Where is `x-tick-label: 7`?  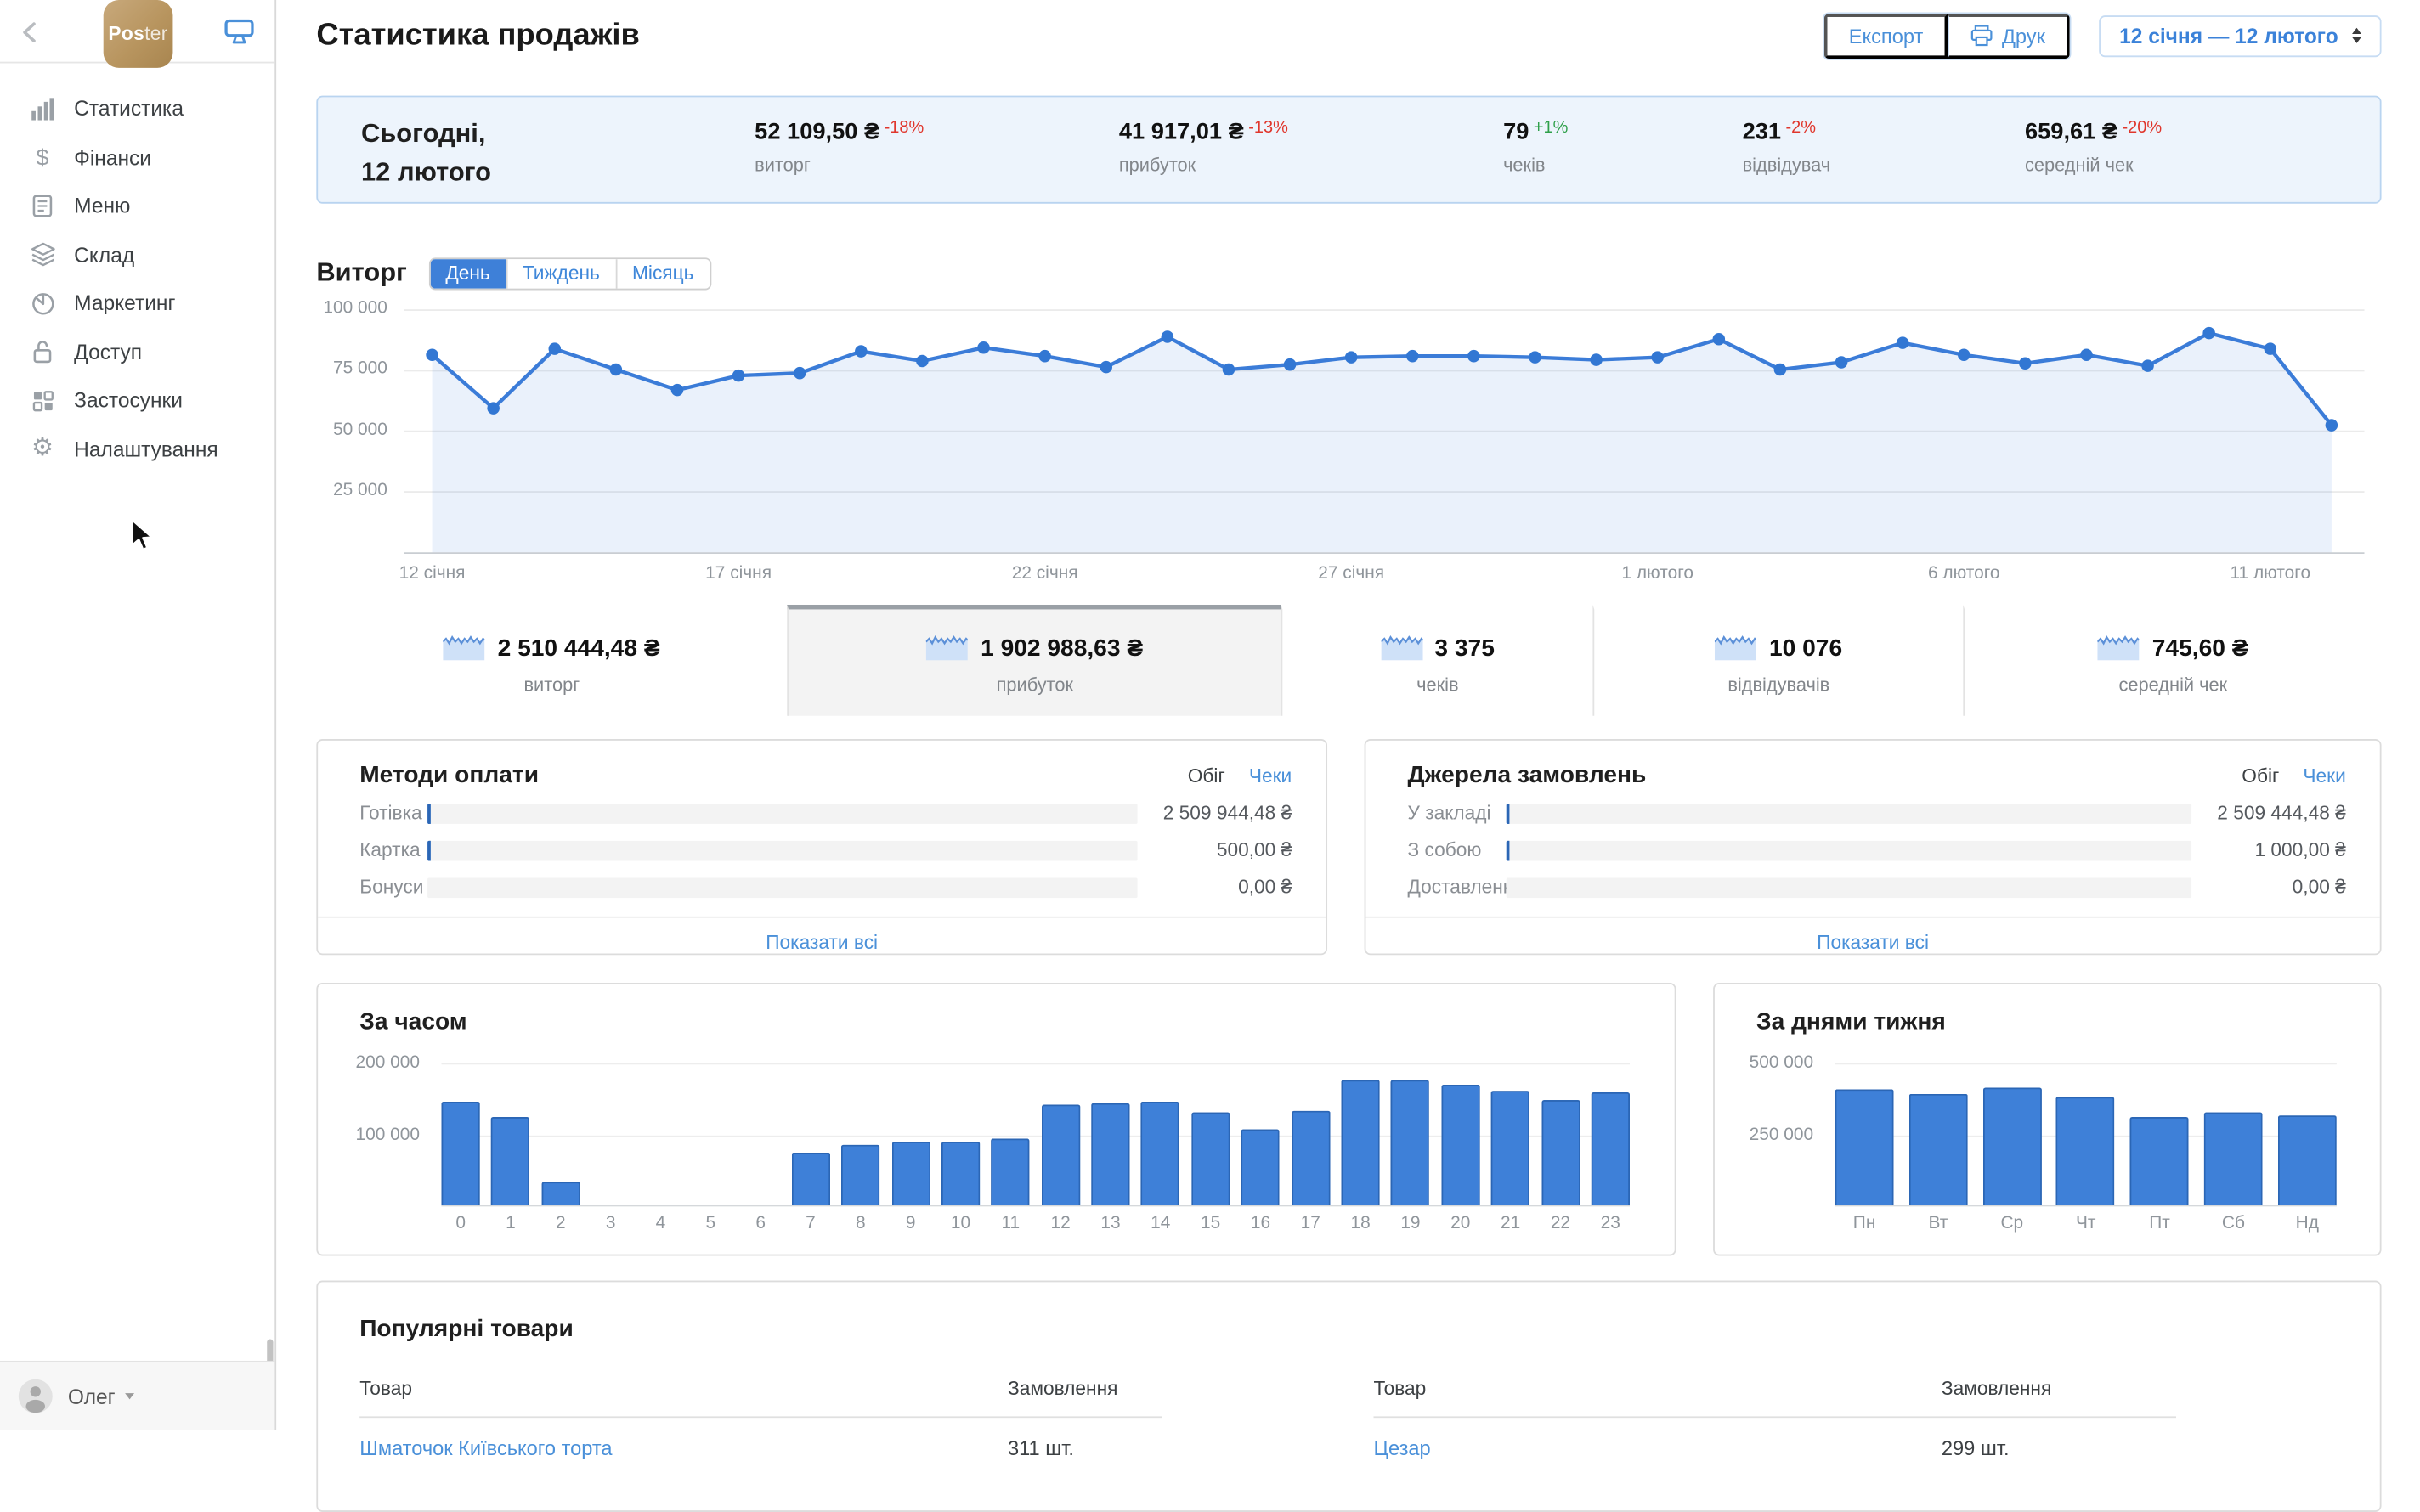
x-tick-label: 7 is located at coordinates (811, 1223).